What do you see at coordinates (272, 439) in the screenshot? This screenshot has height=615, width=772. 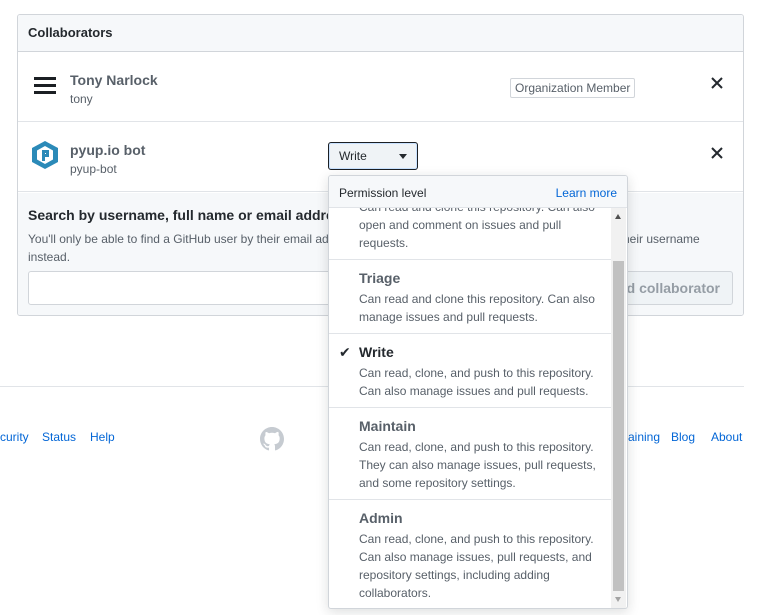 I see `github-logo-icon` at bounding box center [272, 439].